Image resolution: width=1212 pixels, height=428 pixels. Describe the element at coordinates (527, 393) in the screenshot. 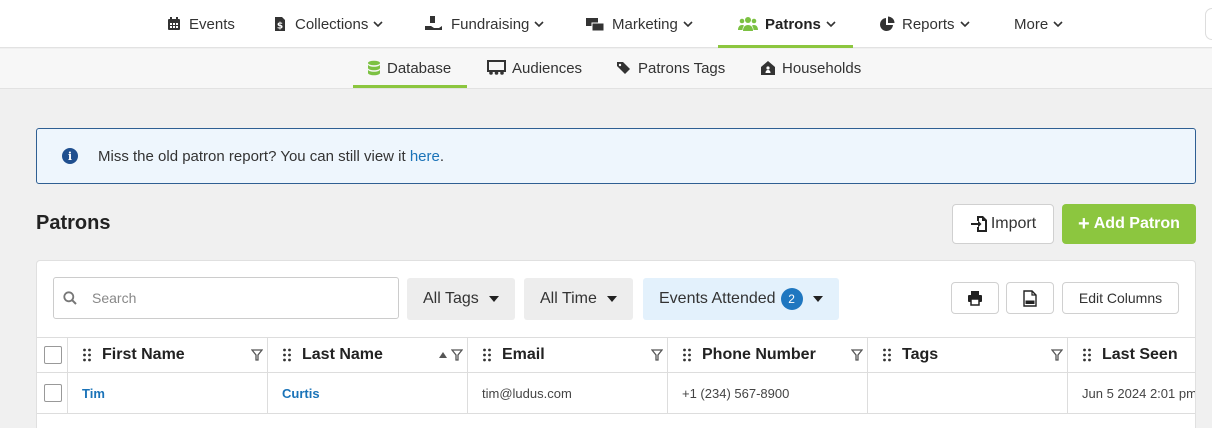

I see `email-value: tim@ludus.com` at that location.